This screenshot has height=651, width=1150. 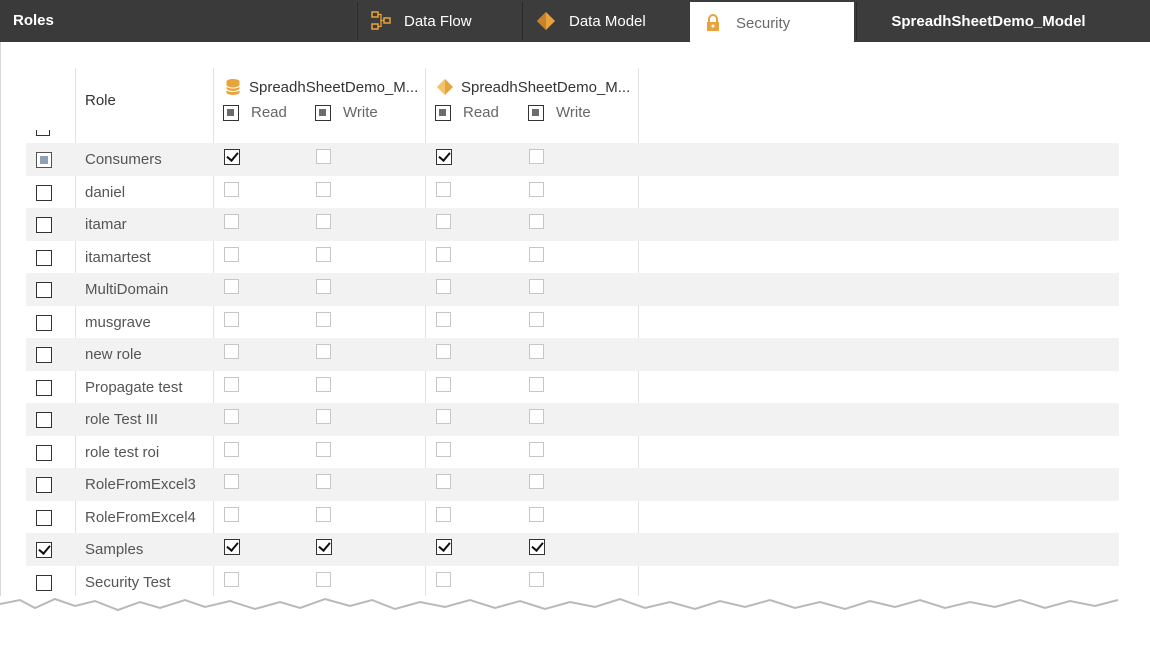 I want to click on tab-security: Security, so click(x=772, y=23).